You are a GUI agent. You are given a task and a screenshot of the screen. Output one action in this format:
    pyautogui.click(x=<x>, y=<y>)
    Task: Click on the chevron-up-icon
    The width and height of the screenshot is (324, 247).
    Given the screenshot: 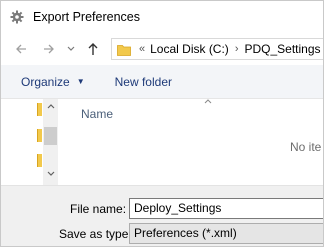 What is the action you would take?
    pyautogui.click(x=50, y=107)
    